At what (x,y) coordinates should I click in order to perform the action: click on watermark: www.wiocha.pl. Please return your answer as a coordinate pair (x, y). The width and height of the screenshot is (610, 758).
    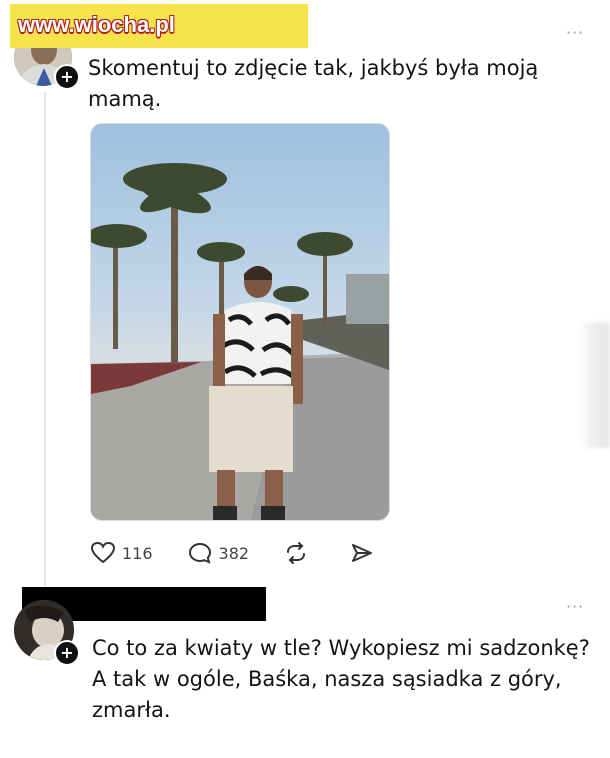
    Looking at the image, I should click on (159, 26).